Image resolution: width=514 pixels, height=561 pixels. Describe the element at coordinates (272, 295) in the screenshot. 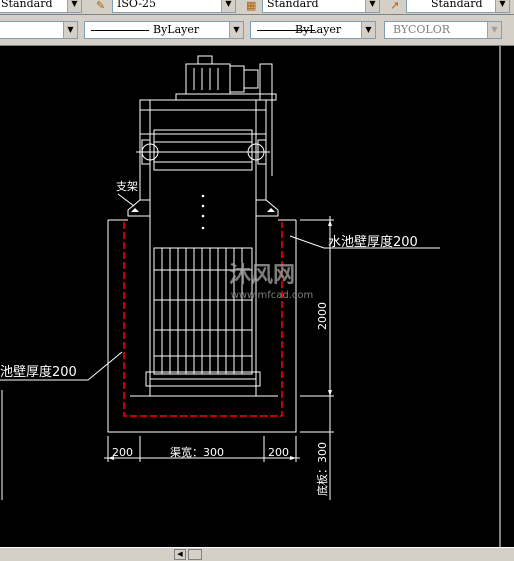

I see `watermark-url: www.mfcad.com` at that location.